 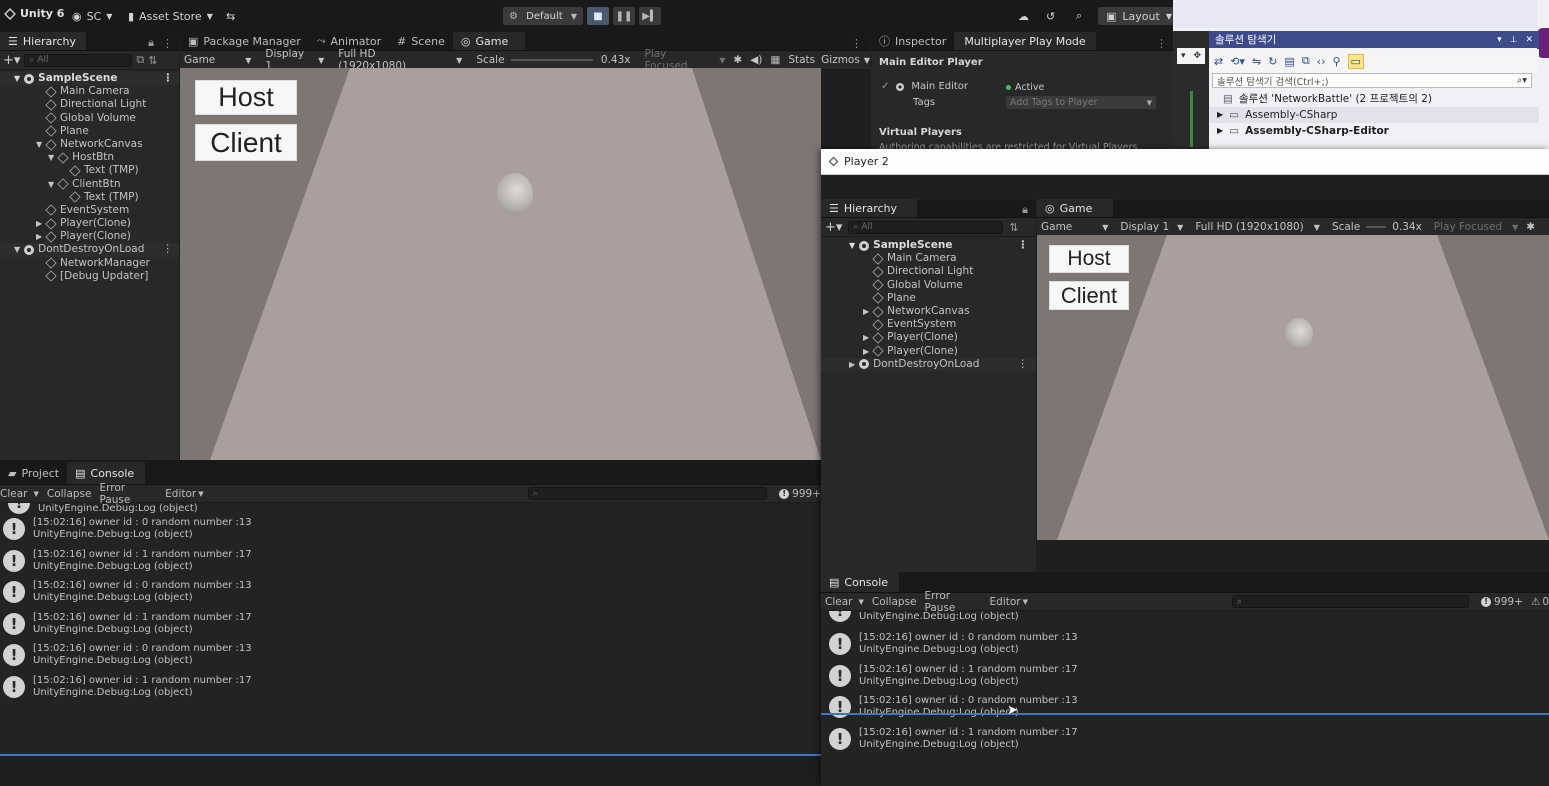 What do you see at coordinates (1218, 61) in the screenshot?
I see `sync-icon: ⇄` at bounding box center [1218, 61].